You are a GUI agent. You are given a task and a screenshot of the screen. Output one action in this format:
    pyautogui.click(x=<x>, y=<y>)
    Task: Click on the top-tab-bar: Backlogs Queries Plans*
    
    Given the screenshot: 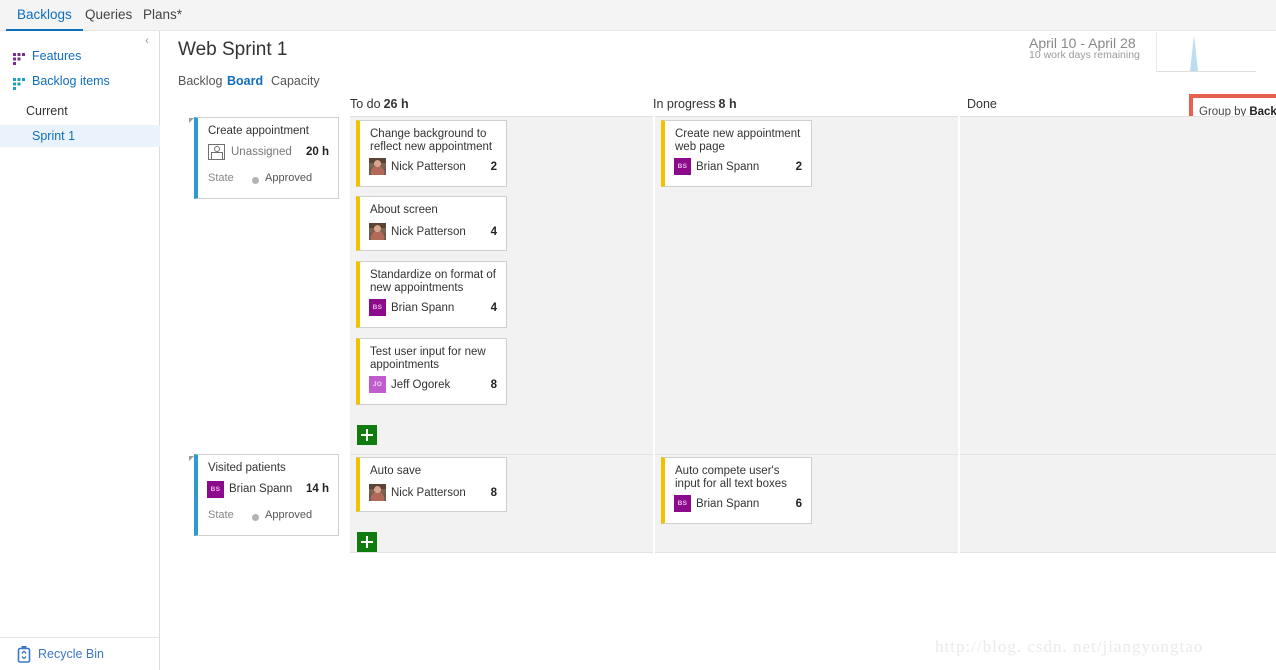 What is the action you would take?
    pyautogui.click(x=638, y=15)
    